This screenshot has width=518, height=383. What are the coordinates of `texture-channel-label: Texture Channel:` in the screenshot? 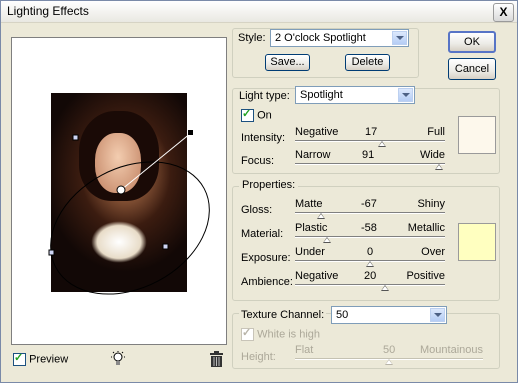 It's located at (283, 315).